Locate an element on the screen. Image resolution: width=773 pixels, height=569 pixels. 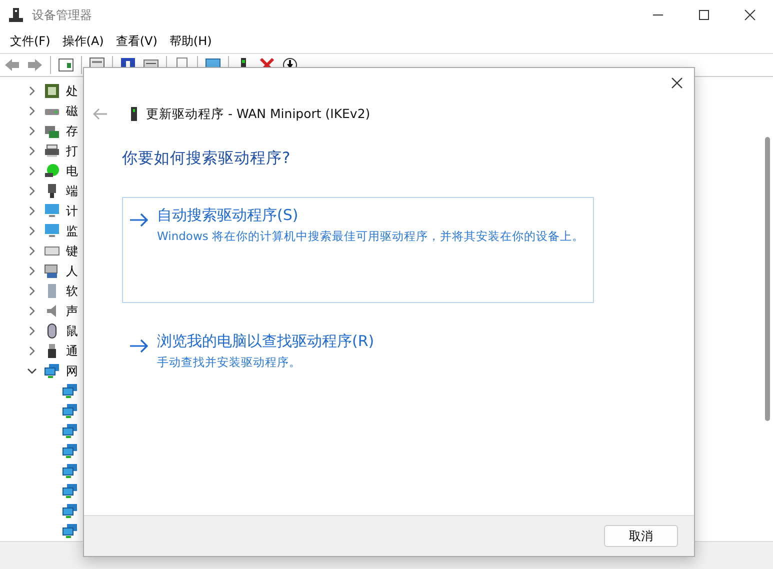
menu-item: 帮助(H) is located at coordinates (190, 41).